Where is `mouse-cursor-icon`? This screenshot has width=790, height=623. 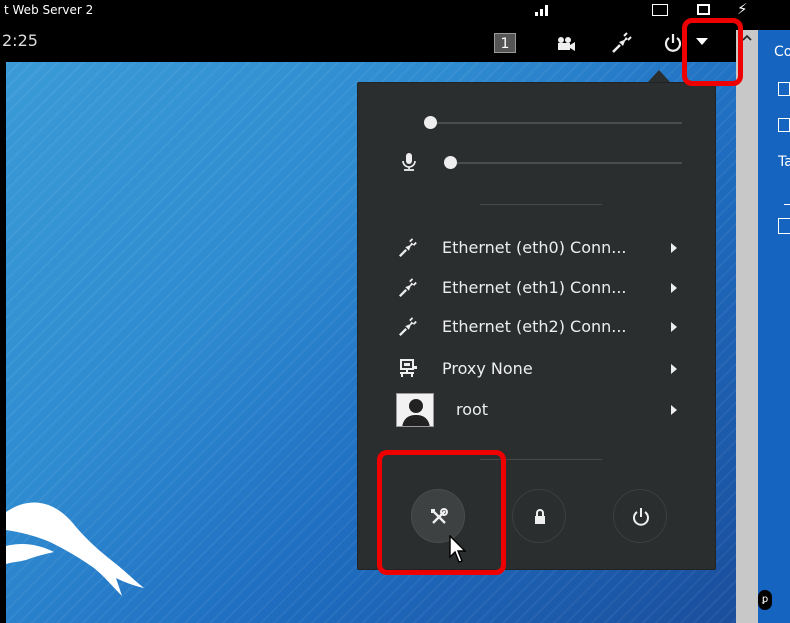 mouse-cursor-icon is located at coordinates (458, 549).